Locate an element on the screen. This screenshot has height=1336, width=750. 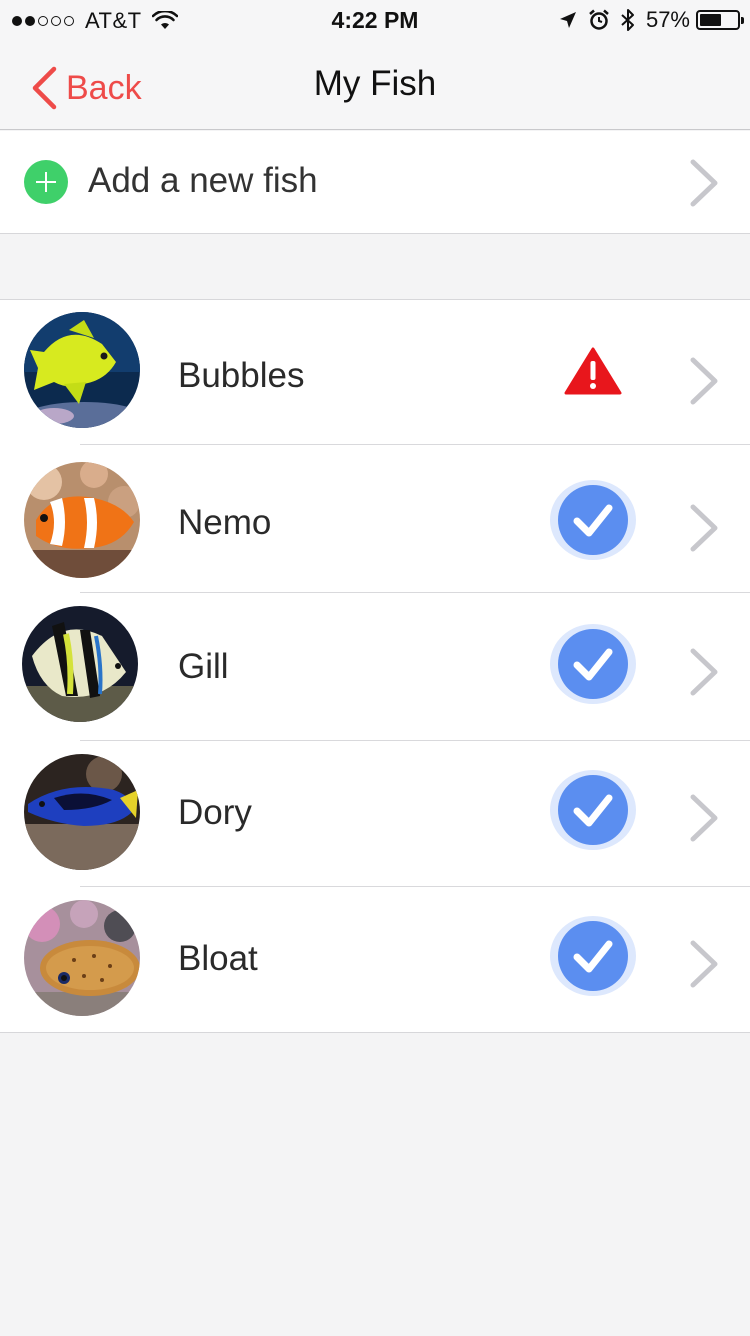
fish-avatar-nemo is located at coordinates (82, 520).